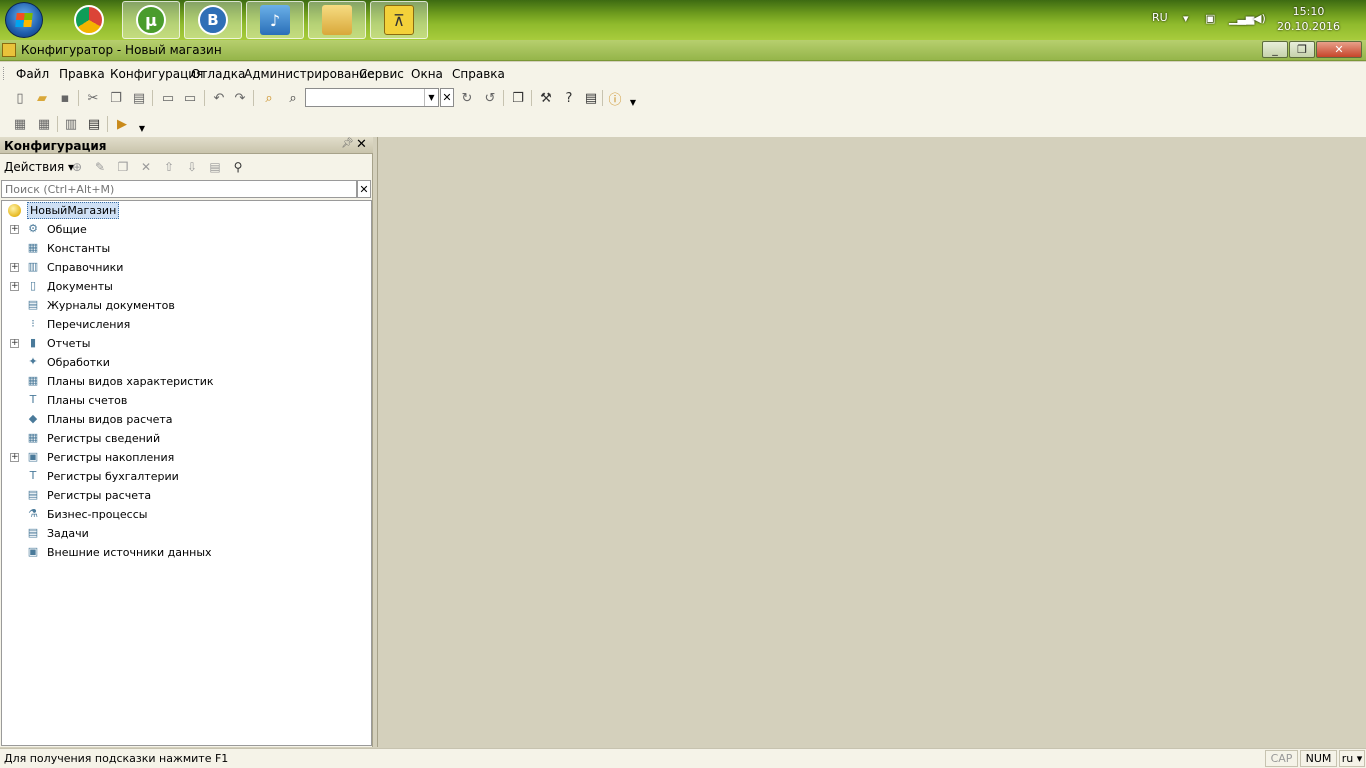  What do you see at coordinates (467, 98) in the screenshot?
I see `find-next-icon: ↻` at bounding box center [467, 98].